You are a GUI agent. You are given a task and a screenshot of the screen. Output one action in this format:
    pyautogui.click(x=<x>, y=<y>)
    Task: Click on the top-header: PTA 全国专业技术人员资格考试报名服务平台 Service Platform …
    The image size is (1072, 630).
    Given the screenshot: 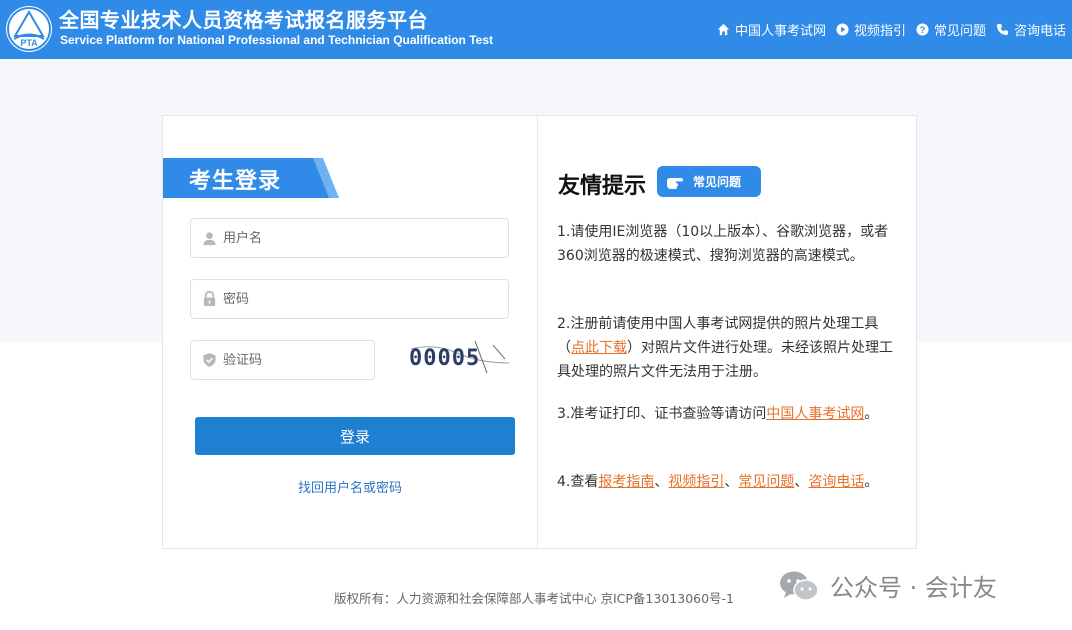 What is the action you would take?
    pyautogui.click(x=536, y=29)
    